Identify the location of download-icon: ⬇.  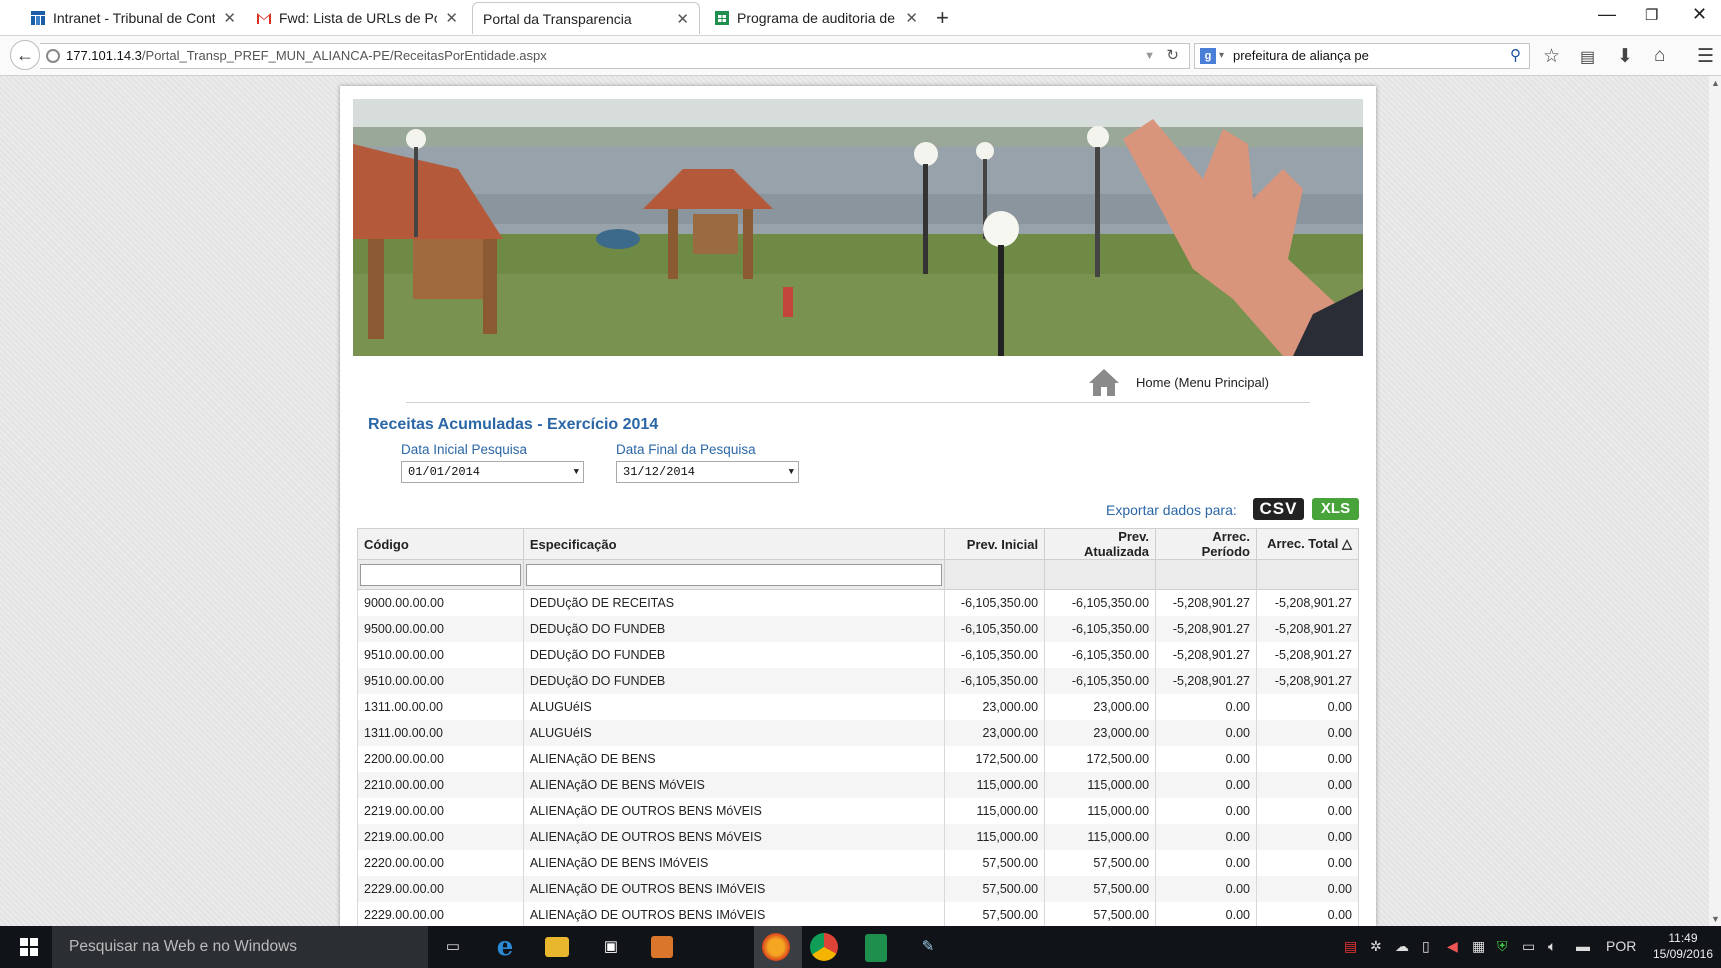
(1625, 56).